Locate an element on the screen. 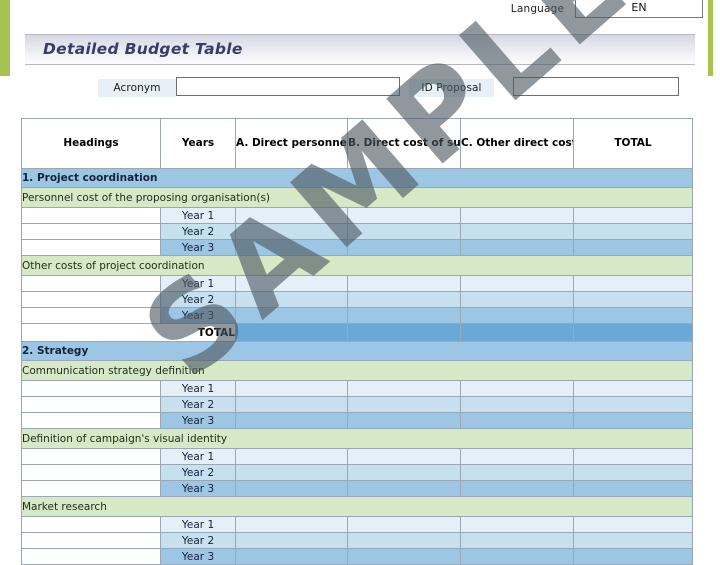 This screenshot has width=720, height=565. acronym-label: Acronym is located at coordinates (137, 88).